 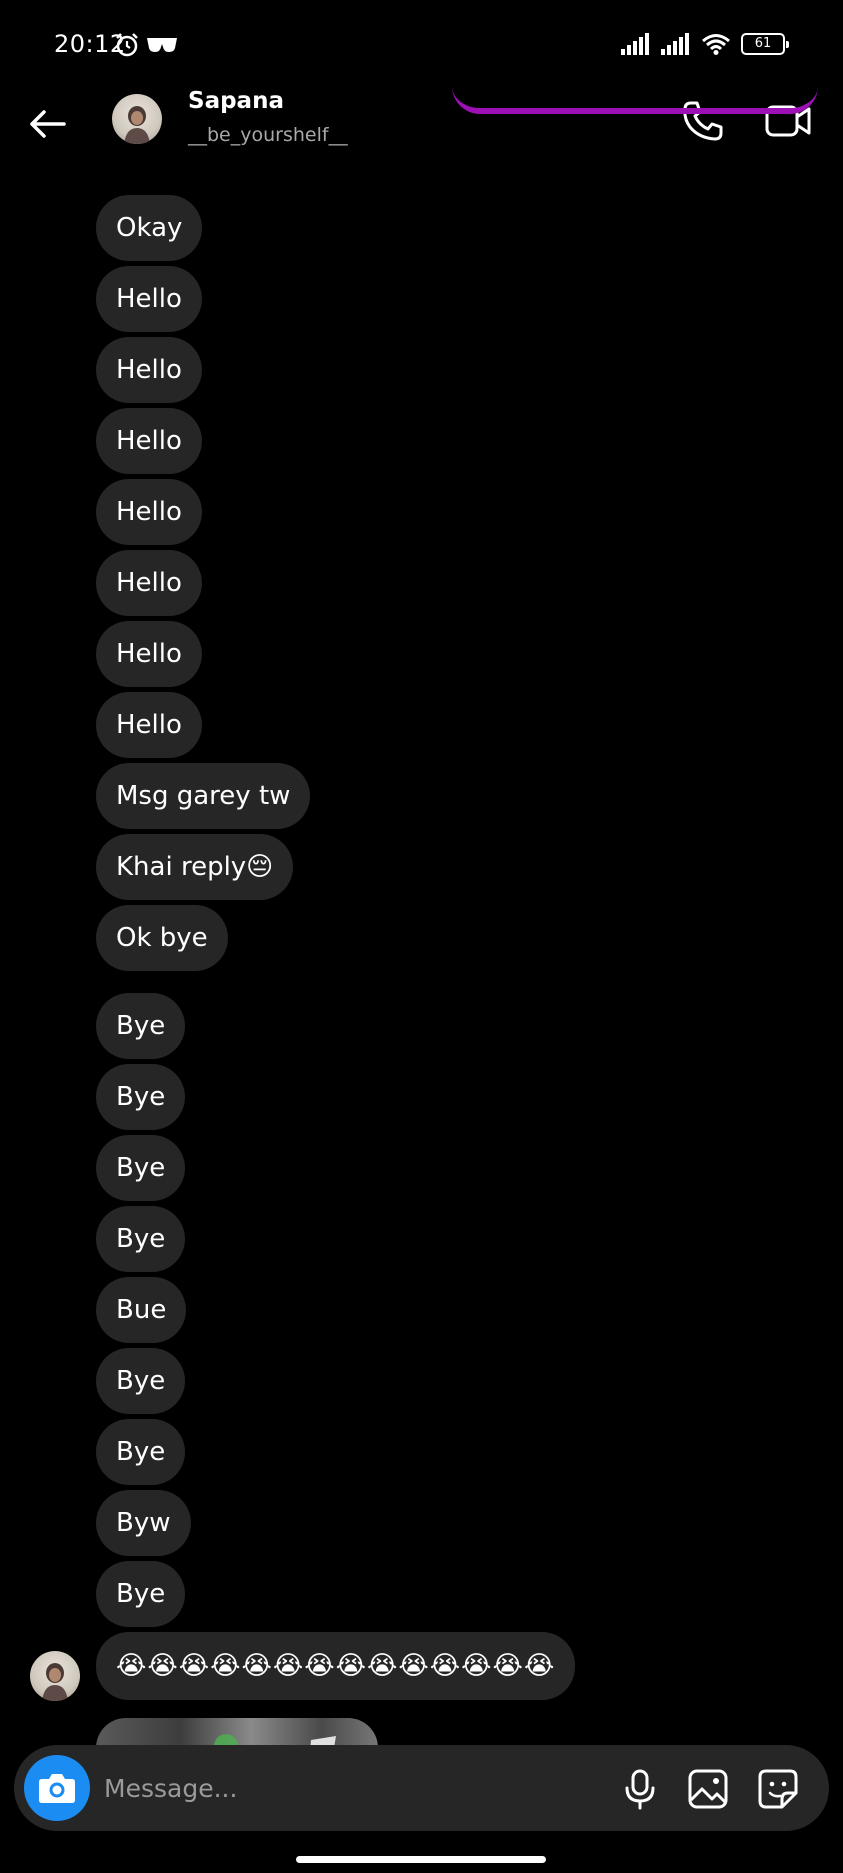 What do you see at coordinates (421, 45) in the screenshot?
I see `status-bar: 20:12 61` at bounding box center [421, 45].